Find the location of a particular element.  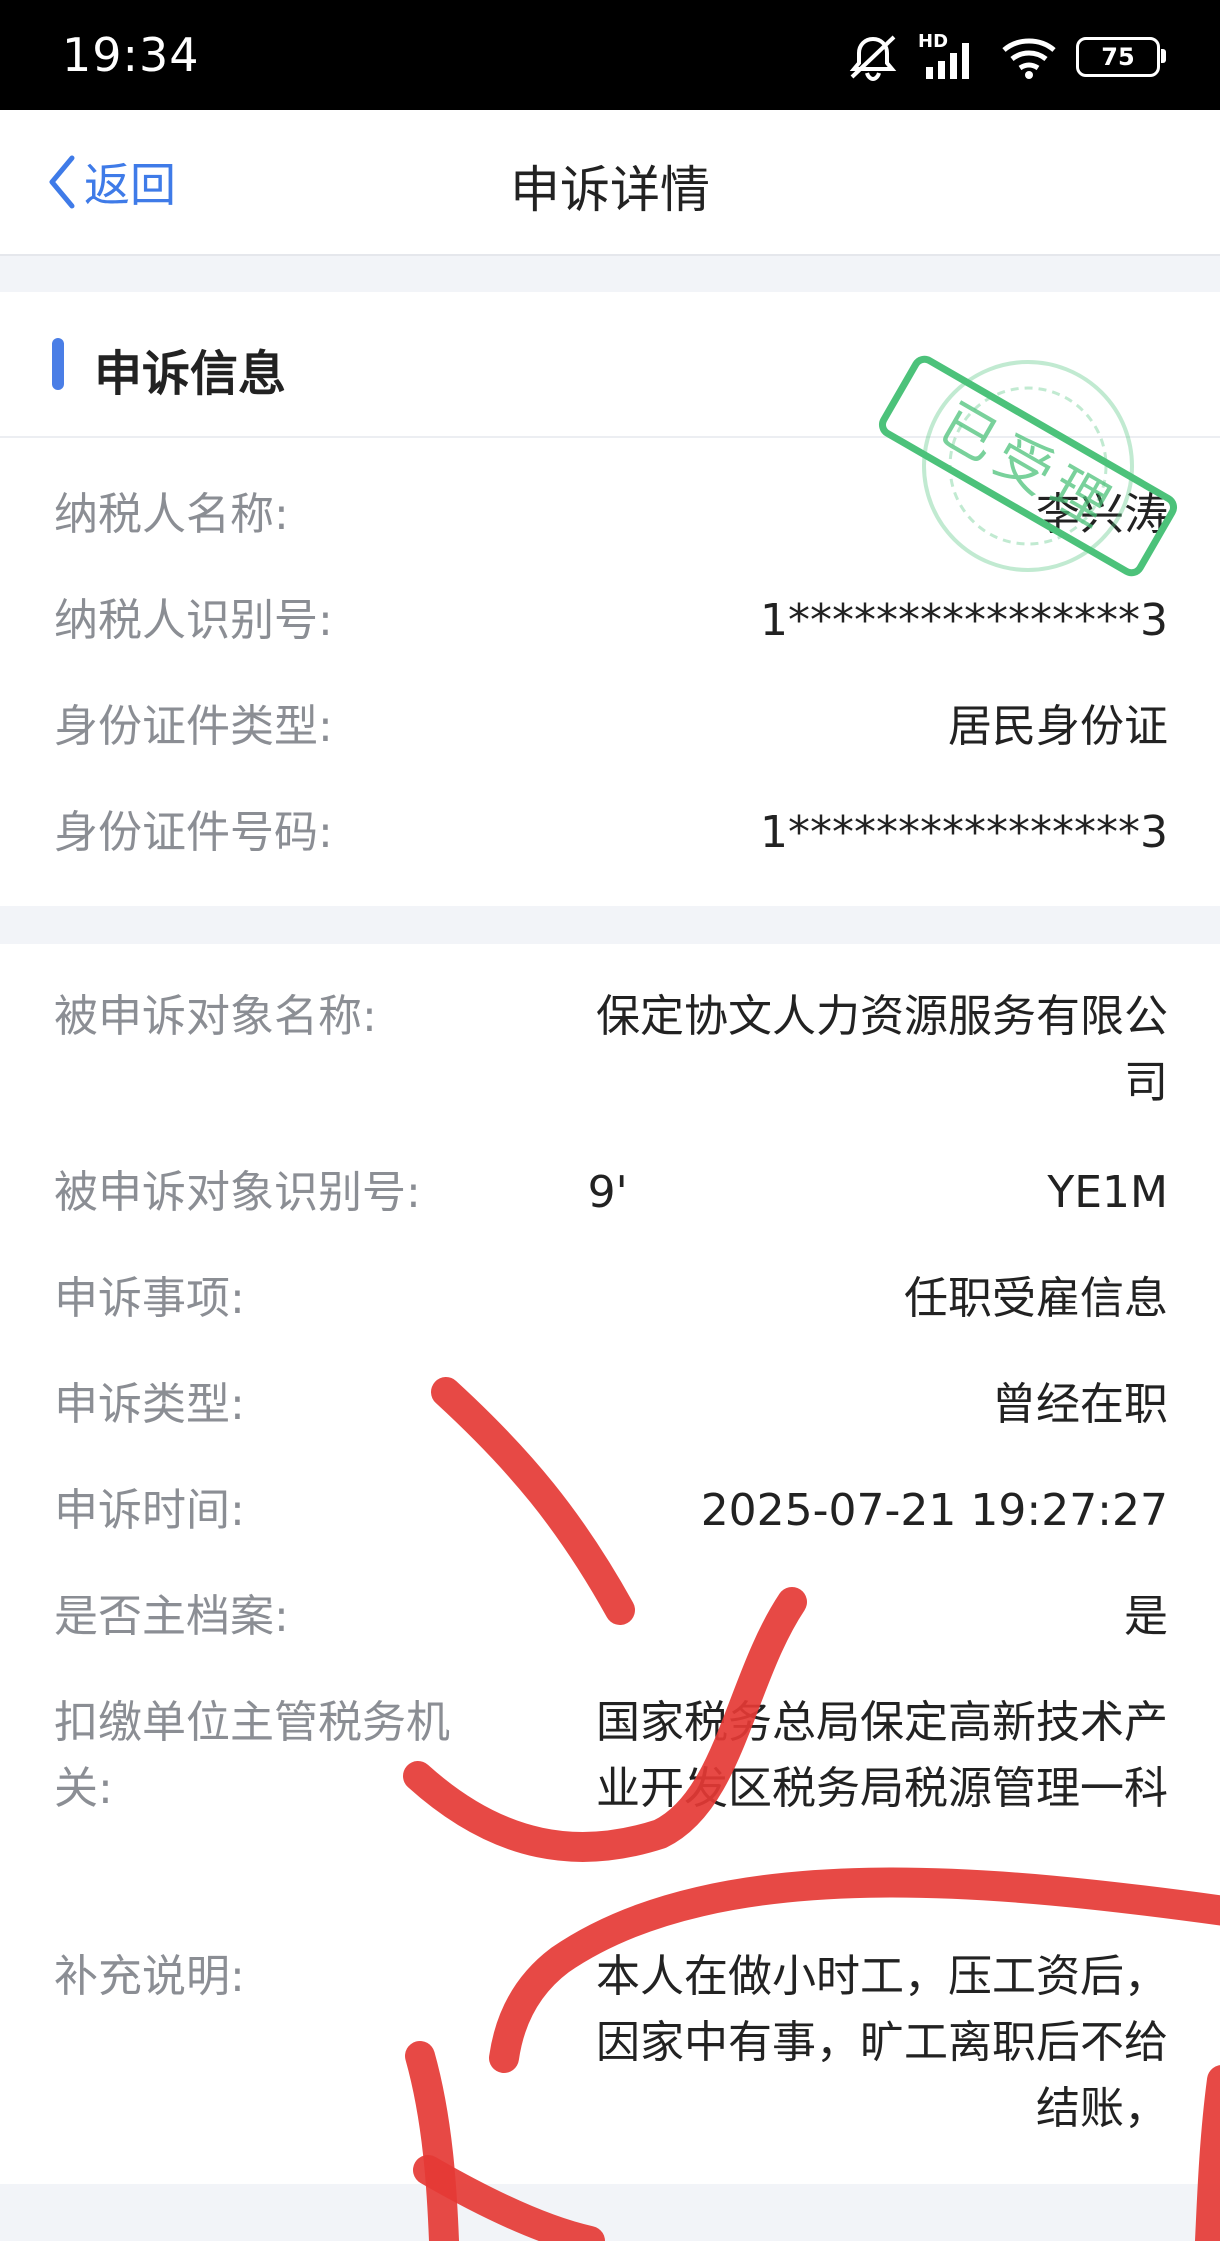

bottom-gap is located at coordinates (610, 2212).